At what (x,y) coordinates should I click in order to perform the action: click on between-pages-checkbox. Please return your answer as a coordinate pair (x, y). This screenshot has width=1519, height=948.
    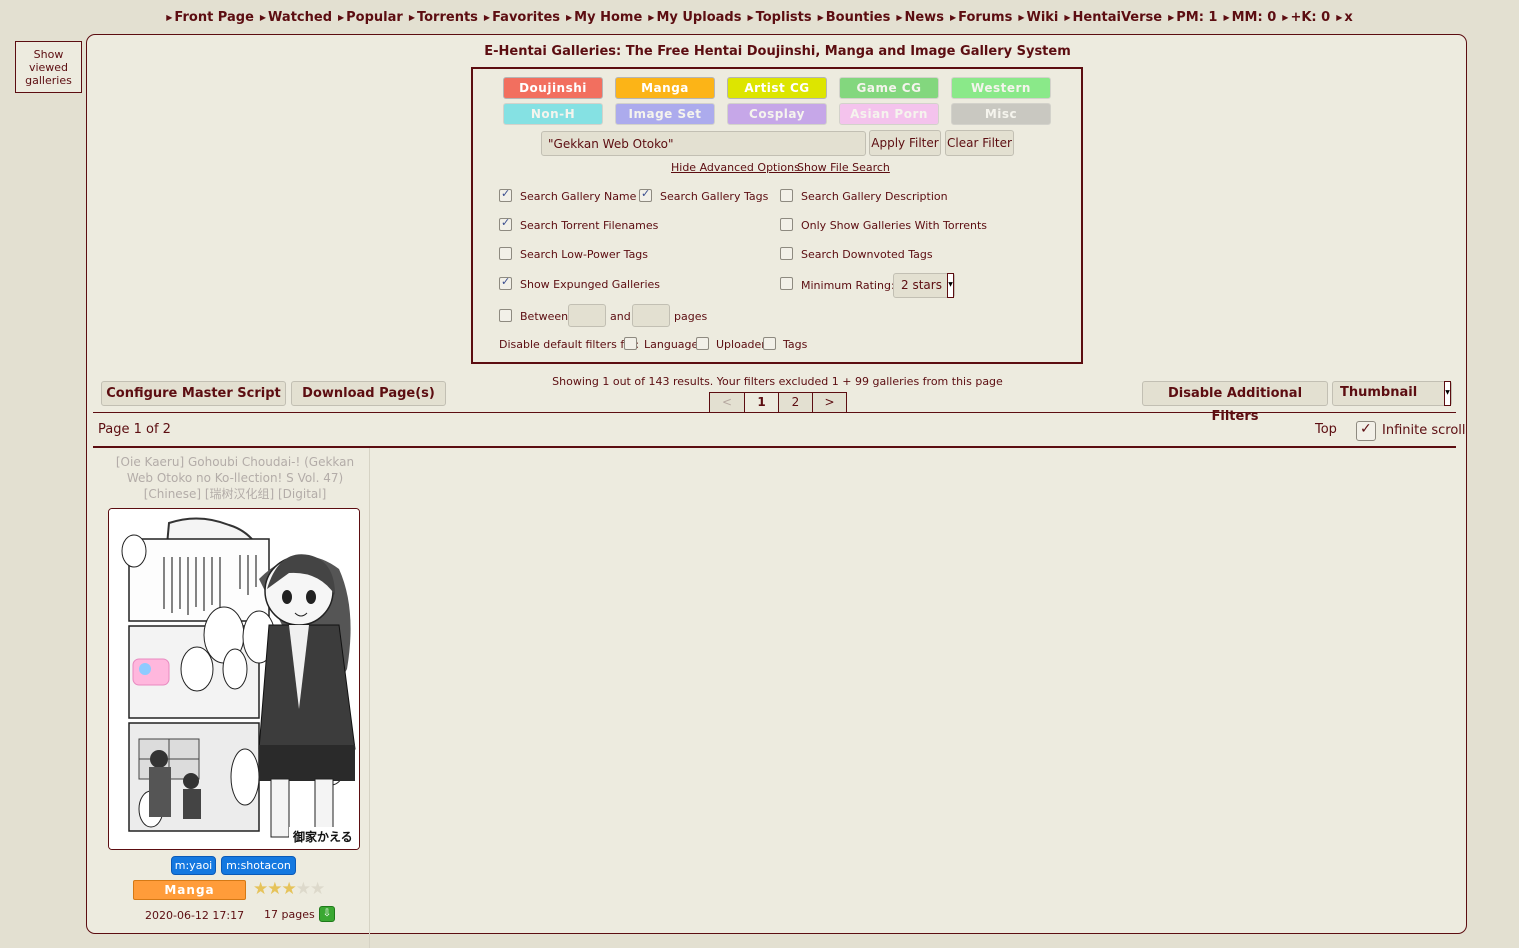
    Looking at the image, I should click on (505, 315).